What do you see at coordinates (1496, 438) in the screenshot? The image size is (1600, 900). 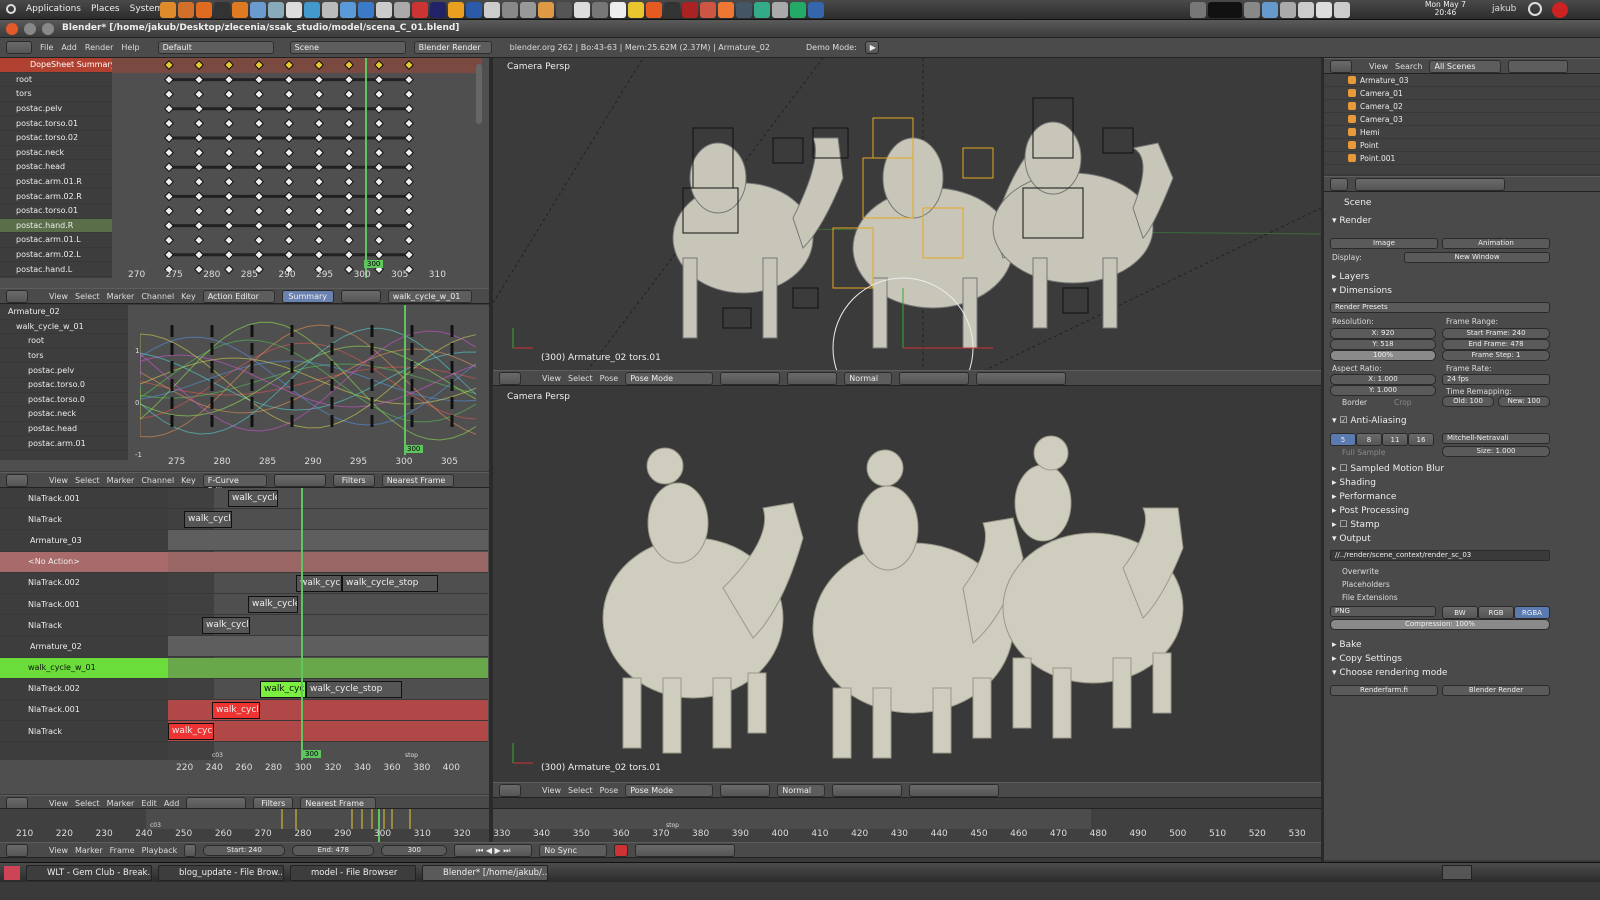 I see `aa-filter-select: Mitchell-Netravali` at bounding box center [1496, 438].